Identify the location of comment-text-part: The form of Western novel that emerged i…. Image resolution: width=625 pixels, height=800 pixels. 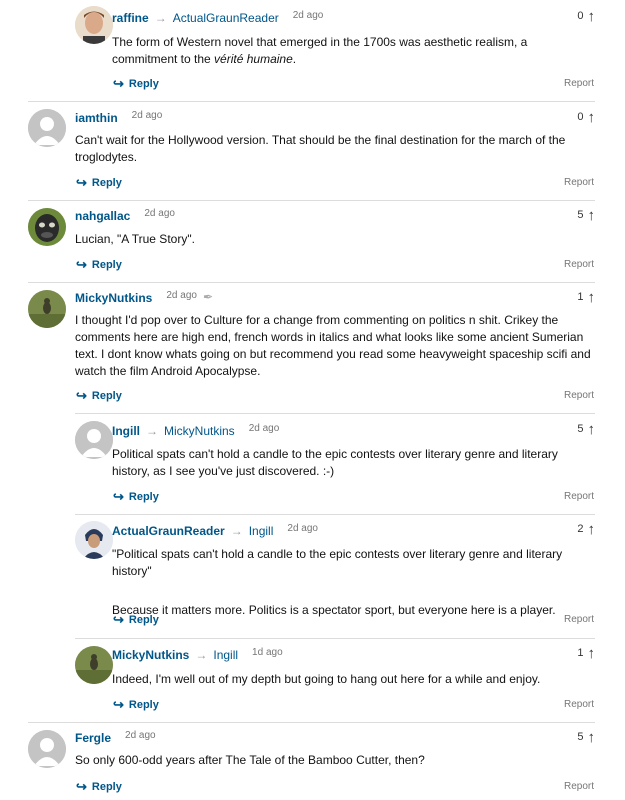
(320, 50).